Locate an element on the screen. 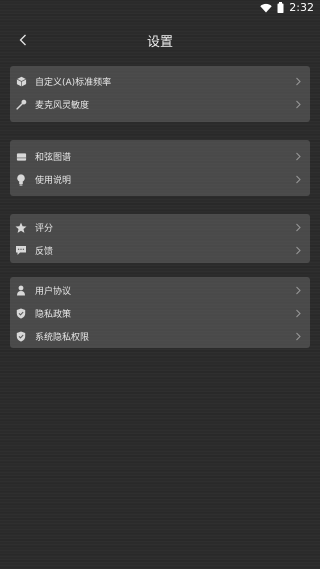 The height and width of the screenshot is (569, 320). settings-group-tuning: 自定义(A)标准频率 麦克风灵敏度 is located at coordinates (160, 94).